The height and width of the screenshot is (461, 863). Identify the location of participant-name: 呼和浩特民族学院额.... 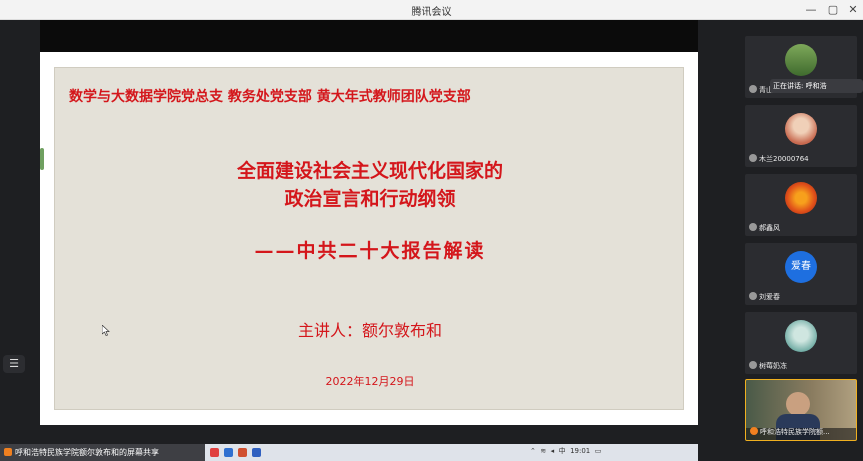
(795, 432).